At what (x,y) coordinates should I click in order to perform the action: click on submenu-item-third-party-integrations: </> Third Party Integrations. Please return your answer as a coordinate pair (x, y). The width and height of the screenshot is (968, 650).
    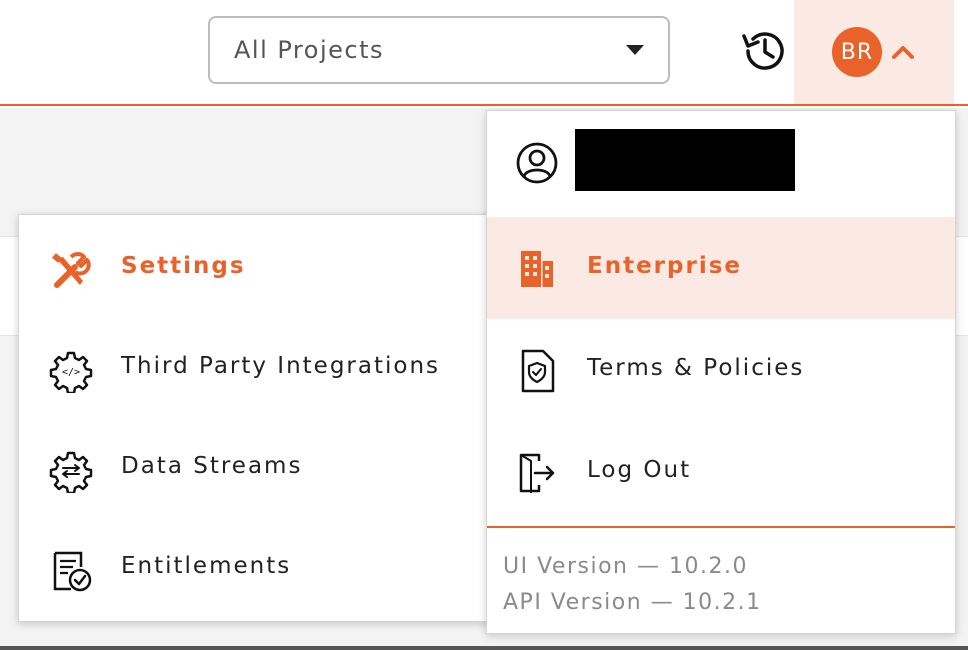
    Looking at the image, I should click on (257, 369).